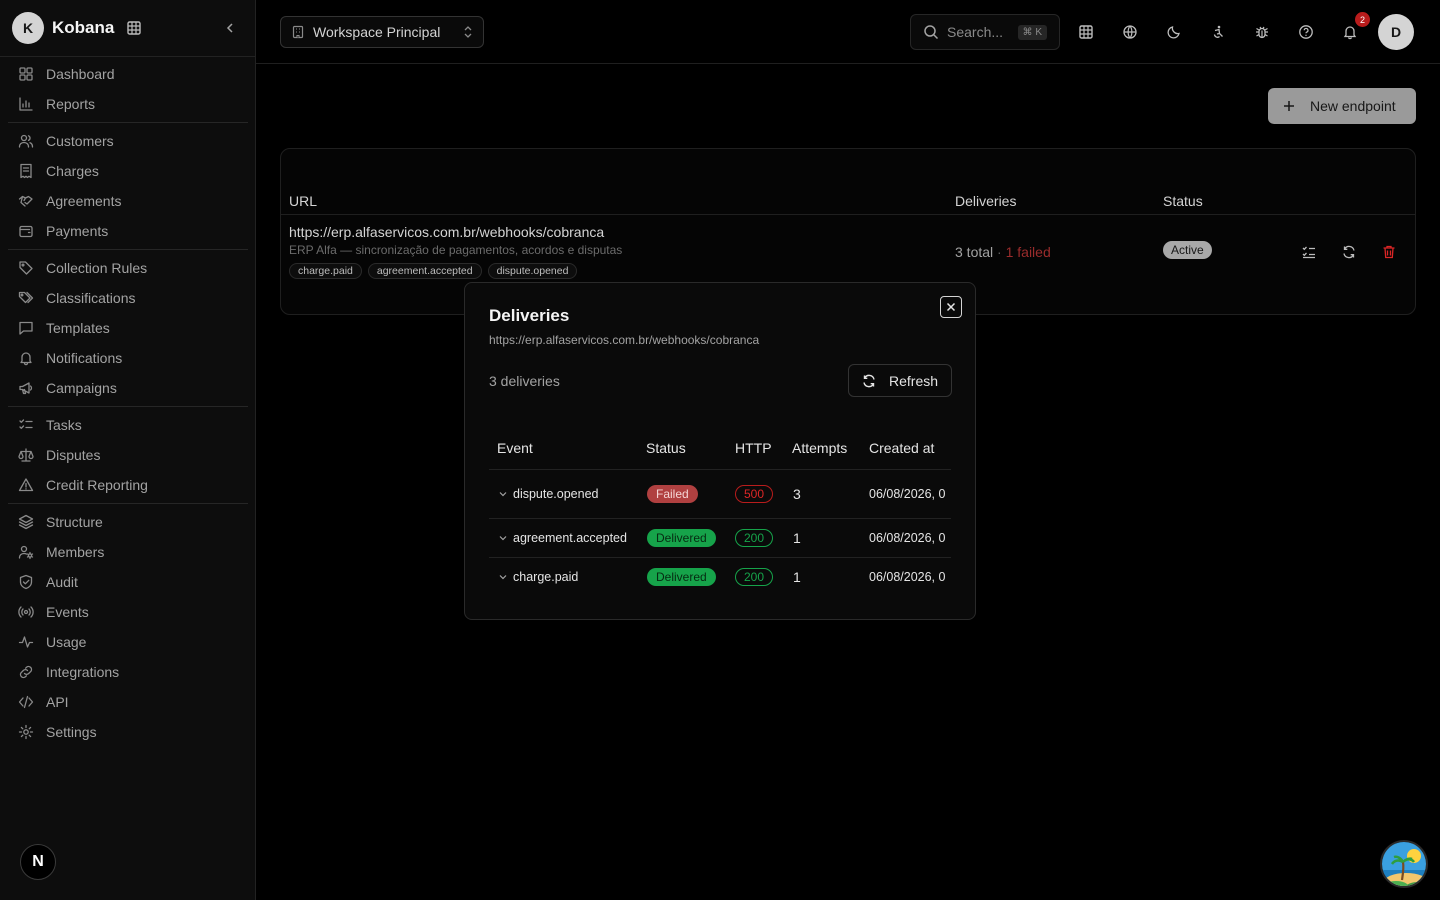  What do you see at coordinates (134, 28) in the screenshot?
I see `grid-icon` at bounding box center [134, 28].